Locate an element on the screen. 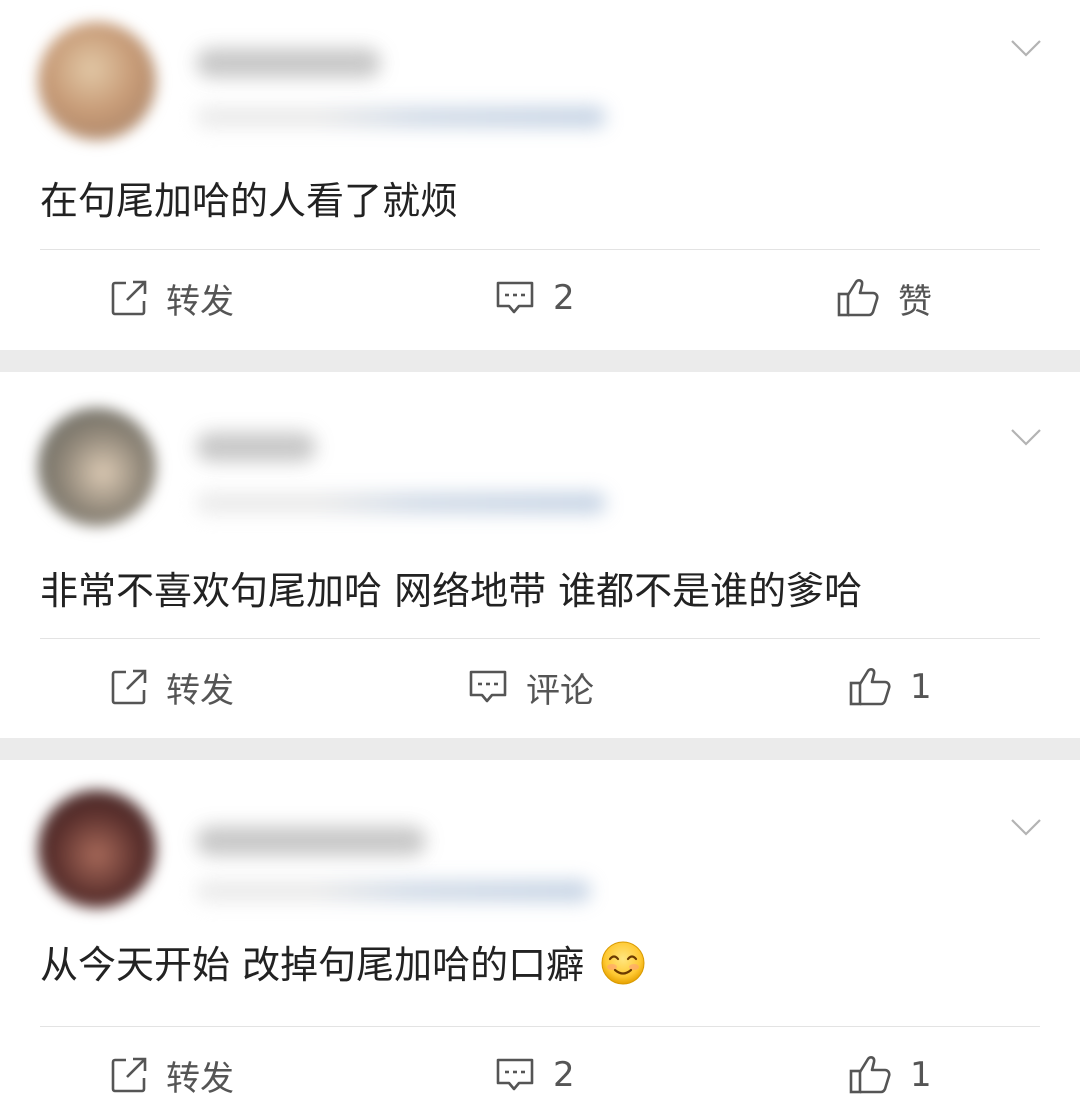  comment-label: 评论 is located at coordinates (560, 690).